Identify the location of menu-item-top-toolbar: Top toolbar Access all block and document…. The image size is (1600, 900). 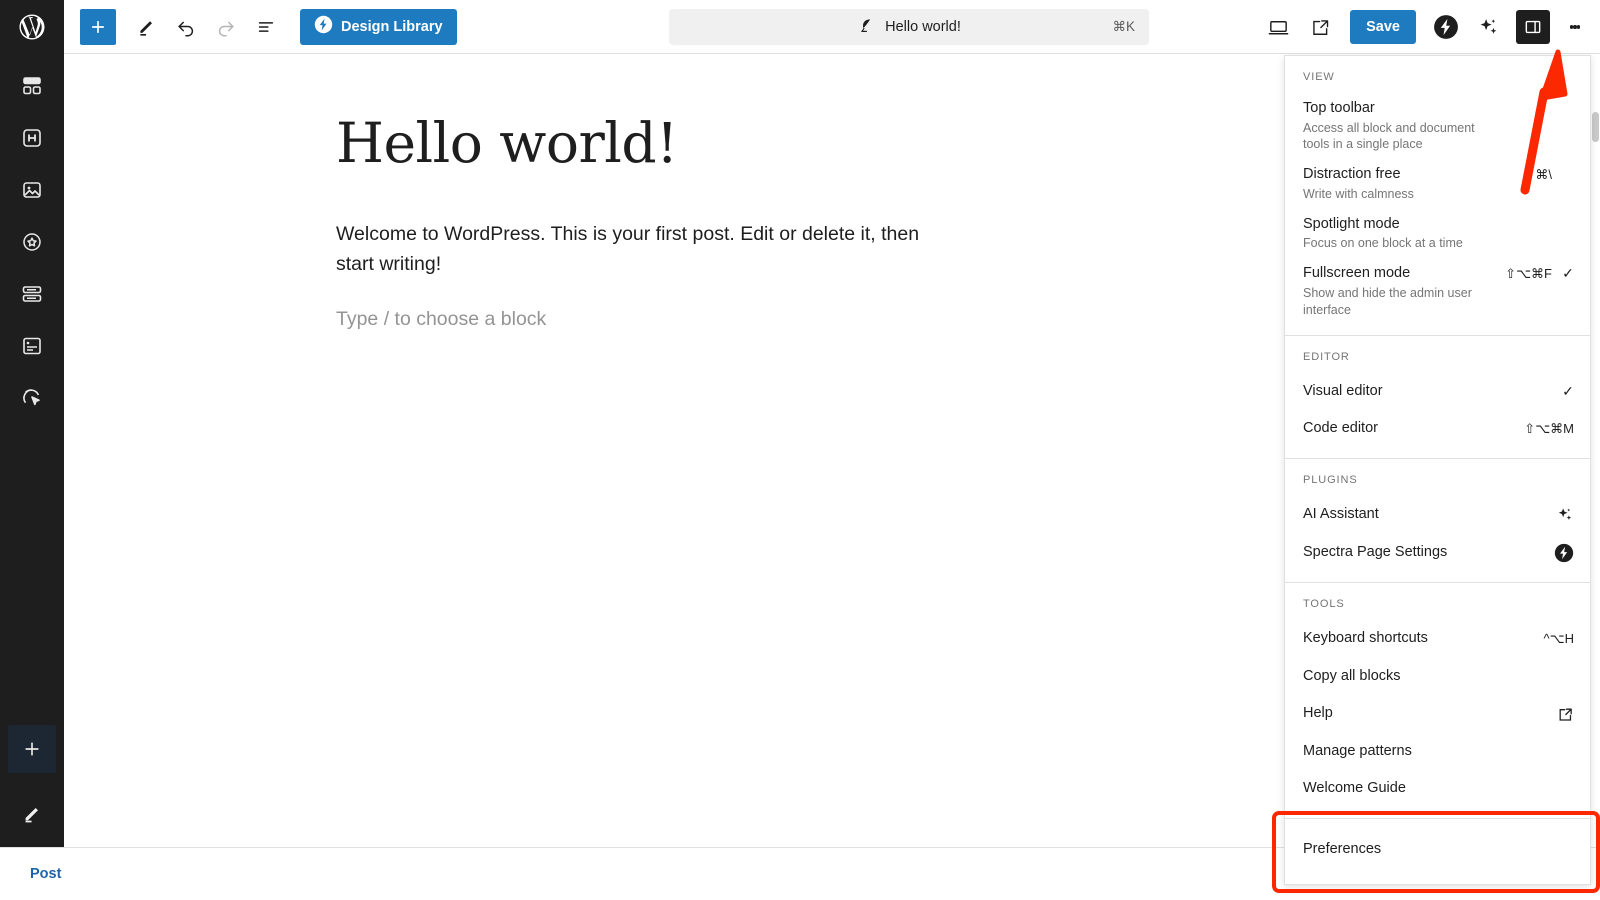
(1437, 126).